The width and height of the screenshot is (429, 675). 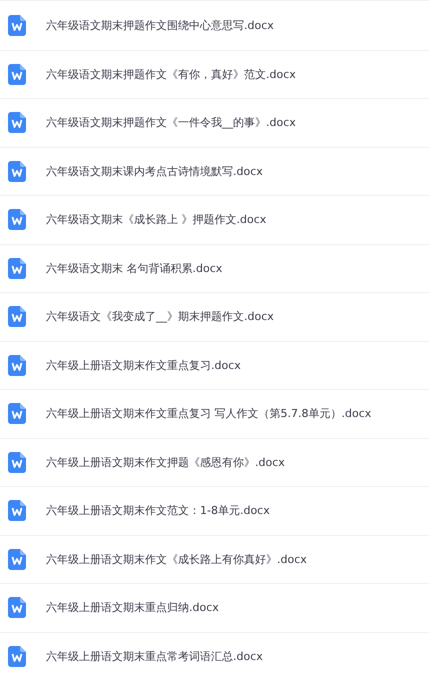 I want to click on file-name: 六年级语文期末 名句背诵积累.docx, so click(x=134, y=268).